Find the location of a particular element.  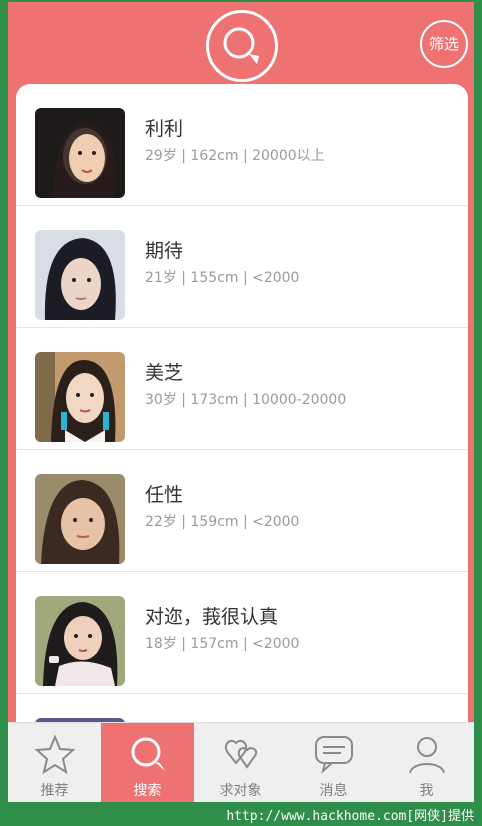

tab-label: 推荐 is located at coordinates (54, 791).